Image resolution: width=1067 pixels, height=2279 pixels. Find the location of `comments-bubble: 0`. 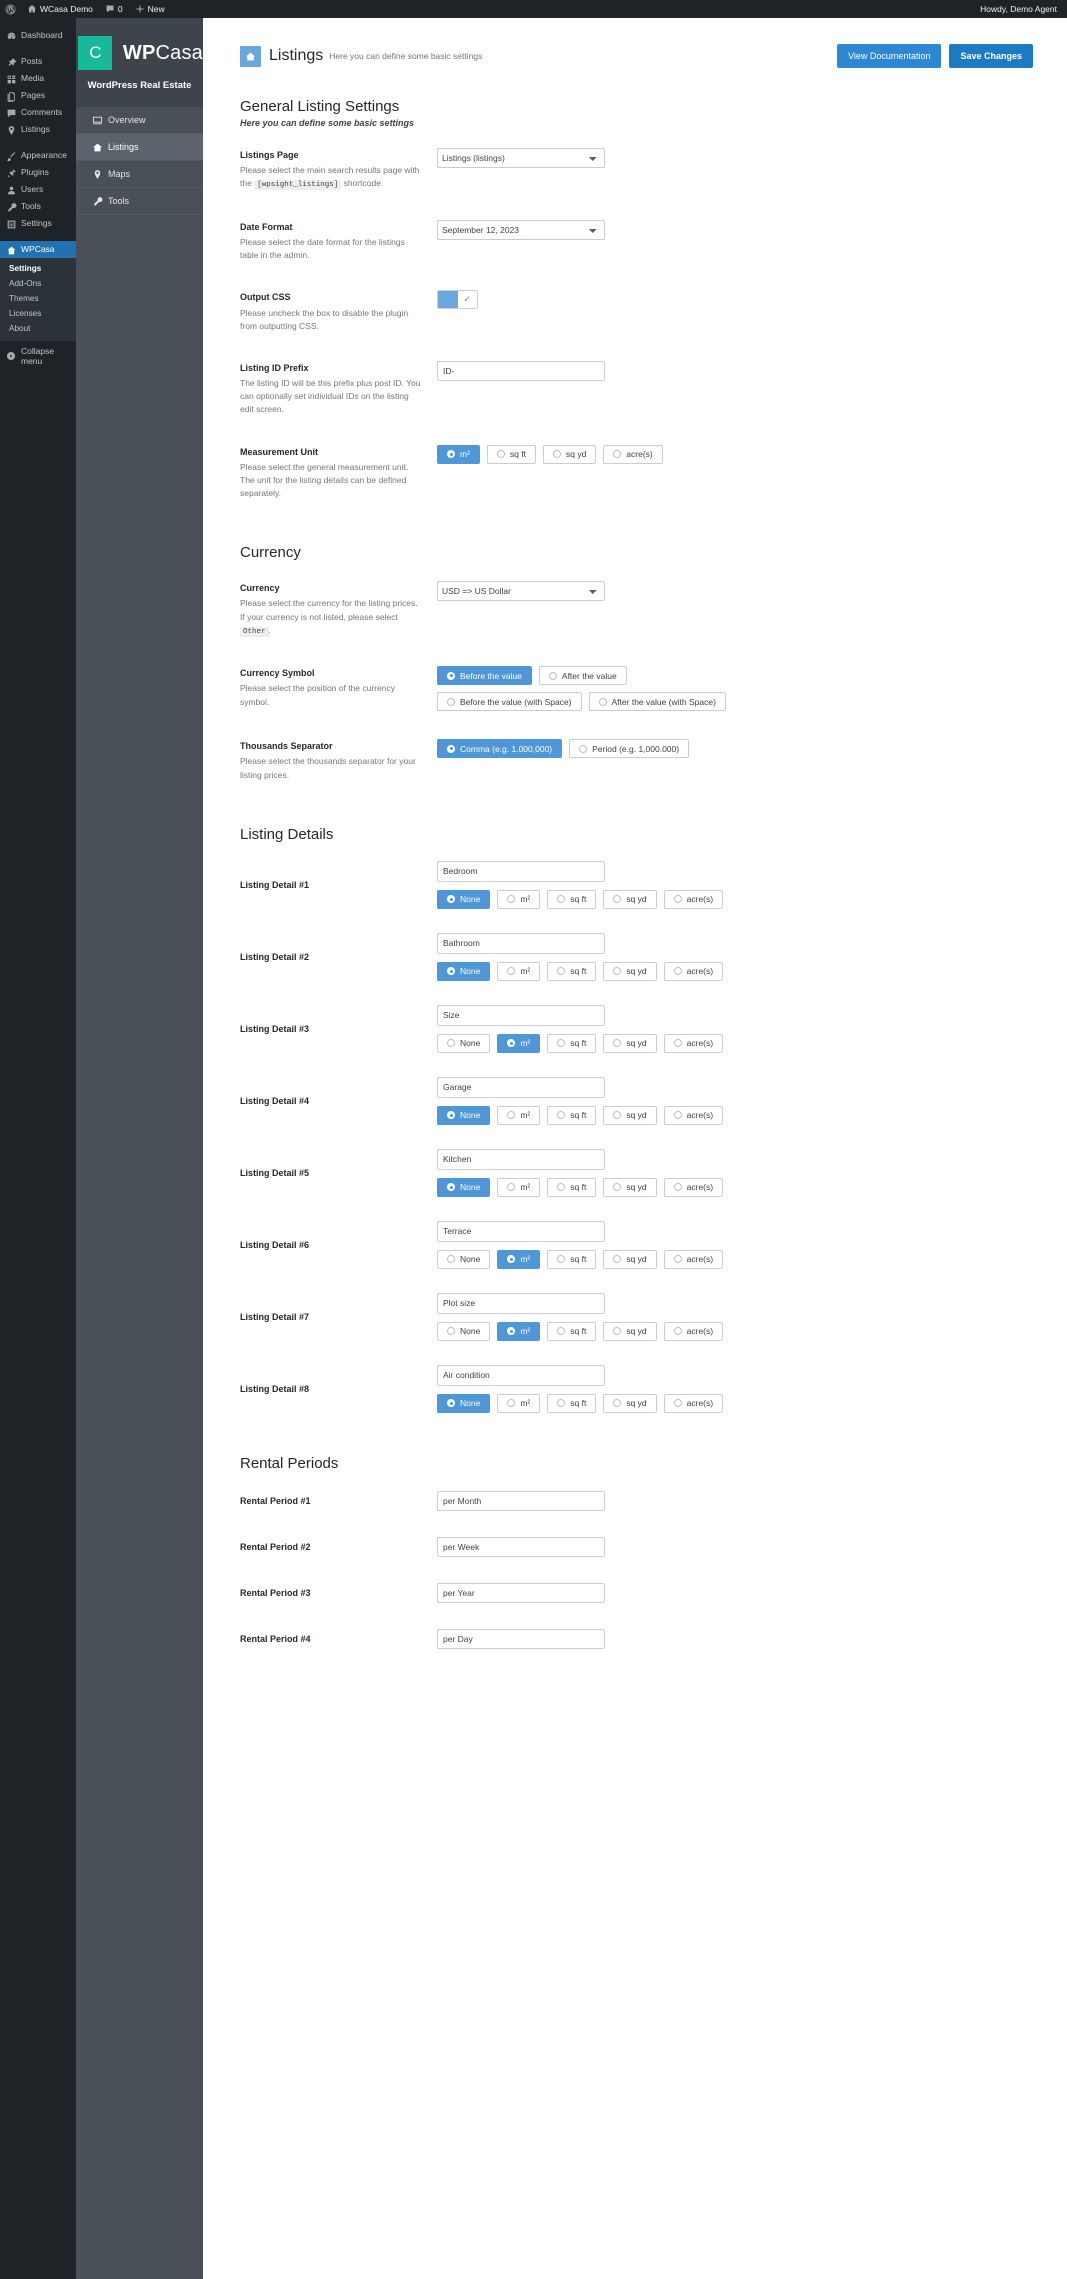

comments-bubble: 0 is located at coordinates (114, 9).